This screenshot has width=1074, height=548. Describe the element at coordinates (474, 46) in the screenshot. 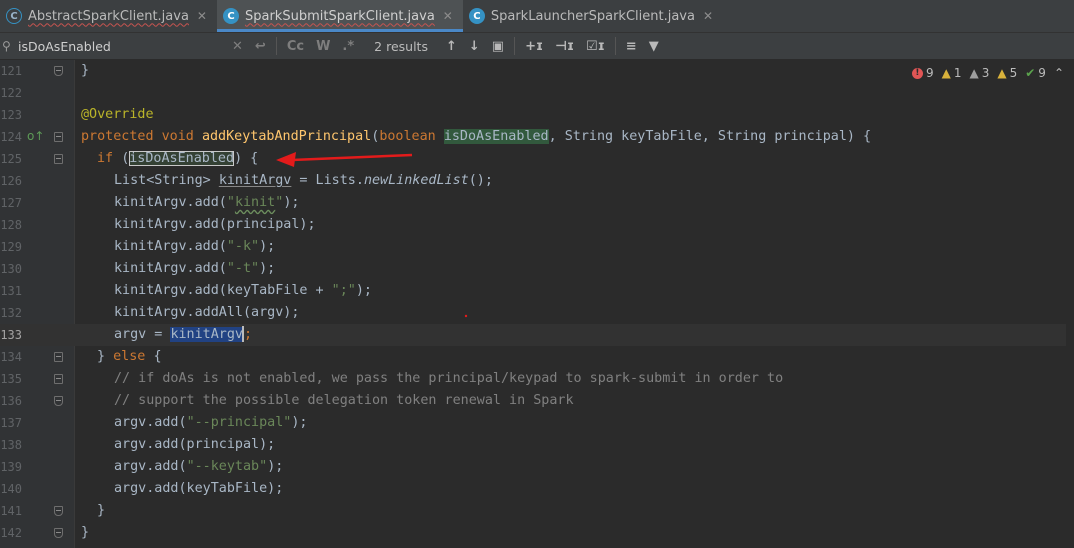

I see `next-occurrence-button: ↓` at that location.